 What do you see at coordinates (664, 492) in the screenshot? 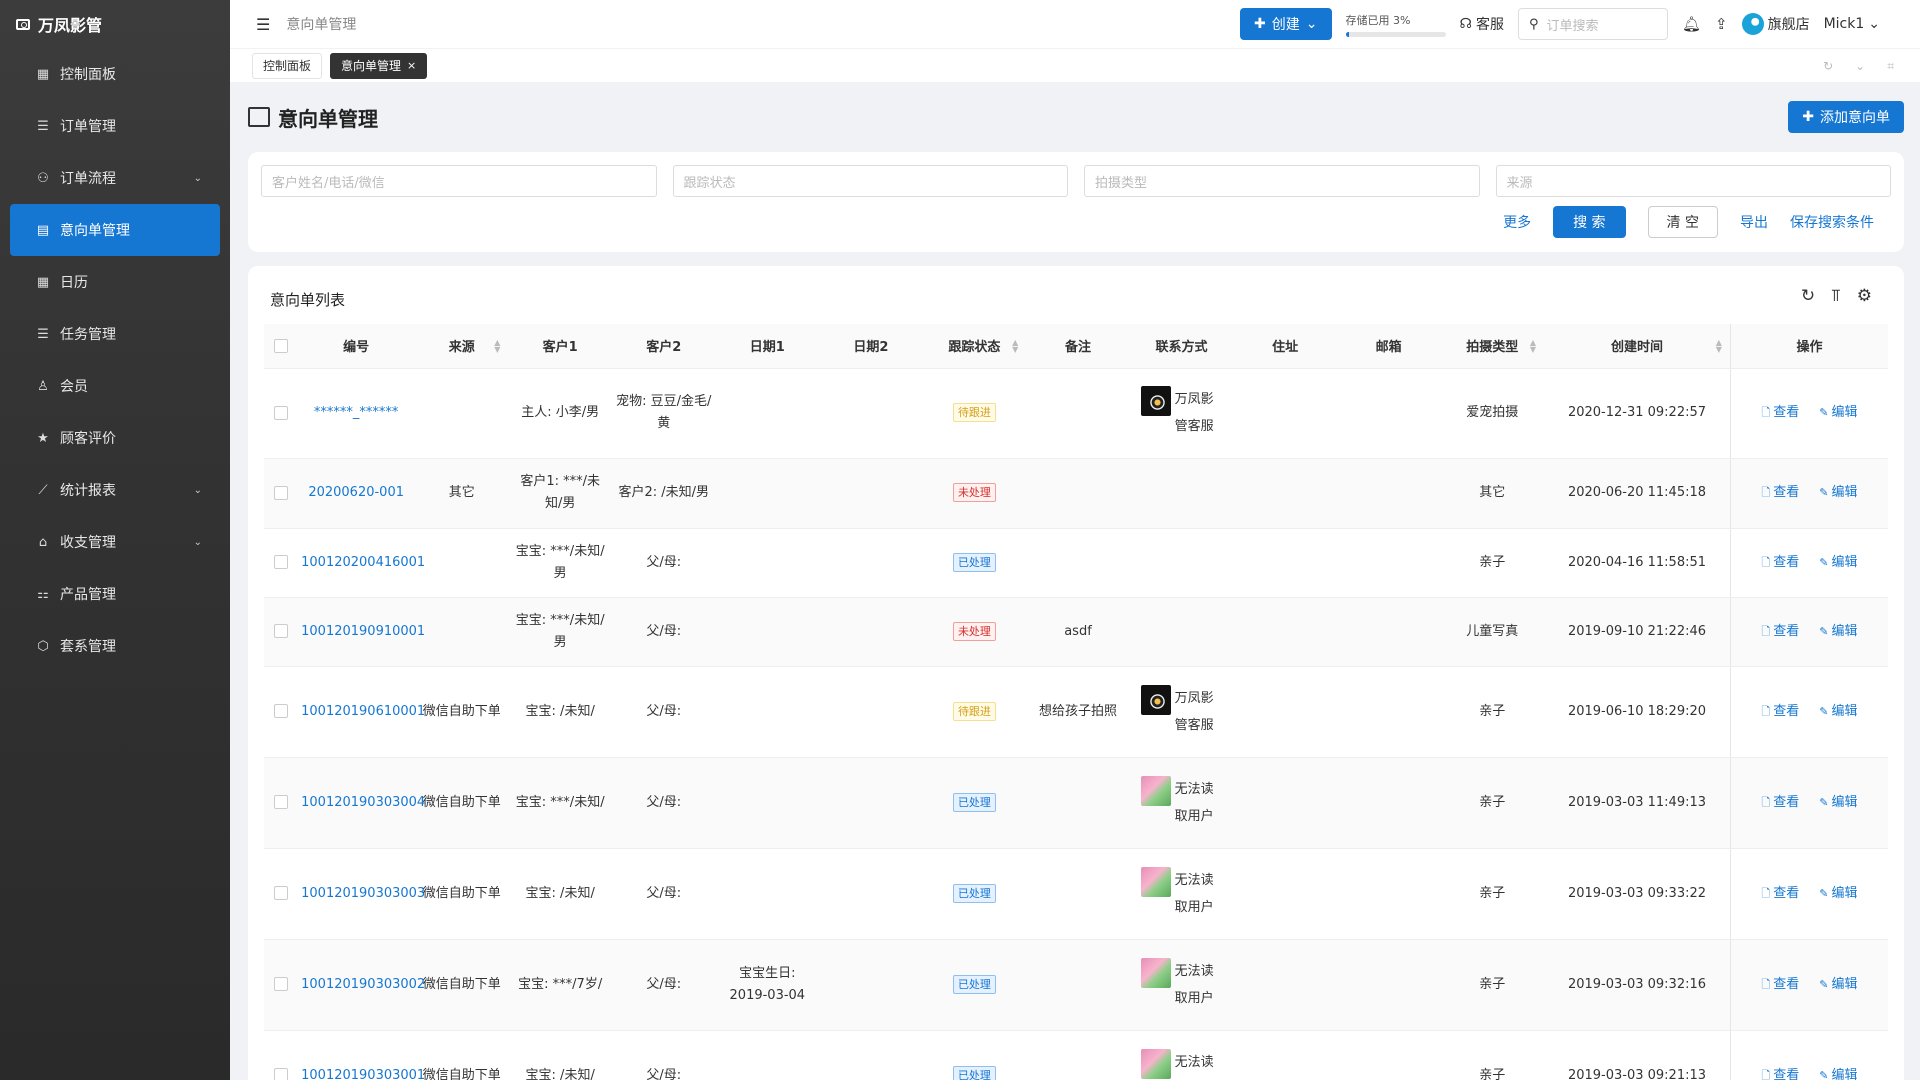
I see `customer2-cell-text: 客户2: /未知/男` at bounding box center [664, 492].